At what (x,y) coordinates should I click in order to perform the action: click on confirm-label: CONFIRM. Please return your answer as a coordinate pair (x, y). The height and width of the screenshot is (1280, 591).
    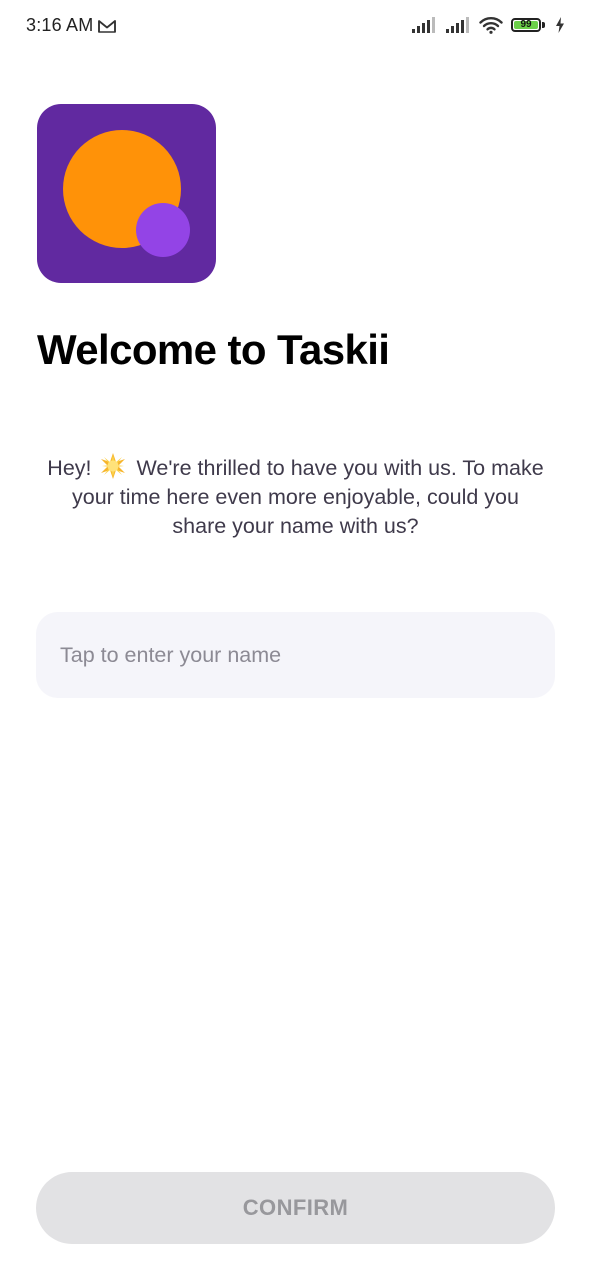
    Looking at the image, I should click on (295, 1207).